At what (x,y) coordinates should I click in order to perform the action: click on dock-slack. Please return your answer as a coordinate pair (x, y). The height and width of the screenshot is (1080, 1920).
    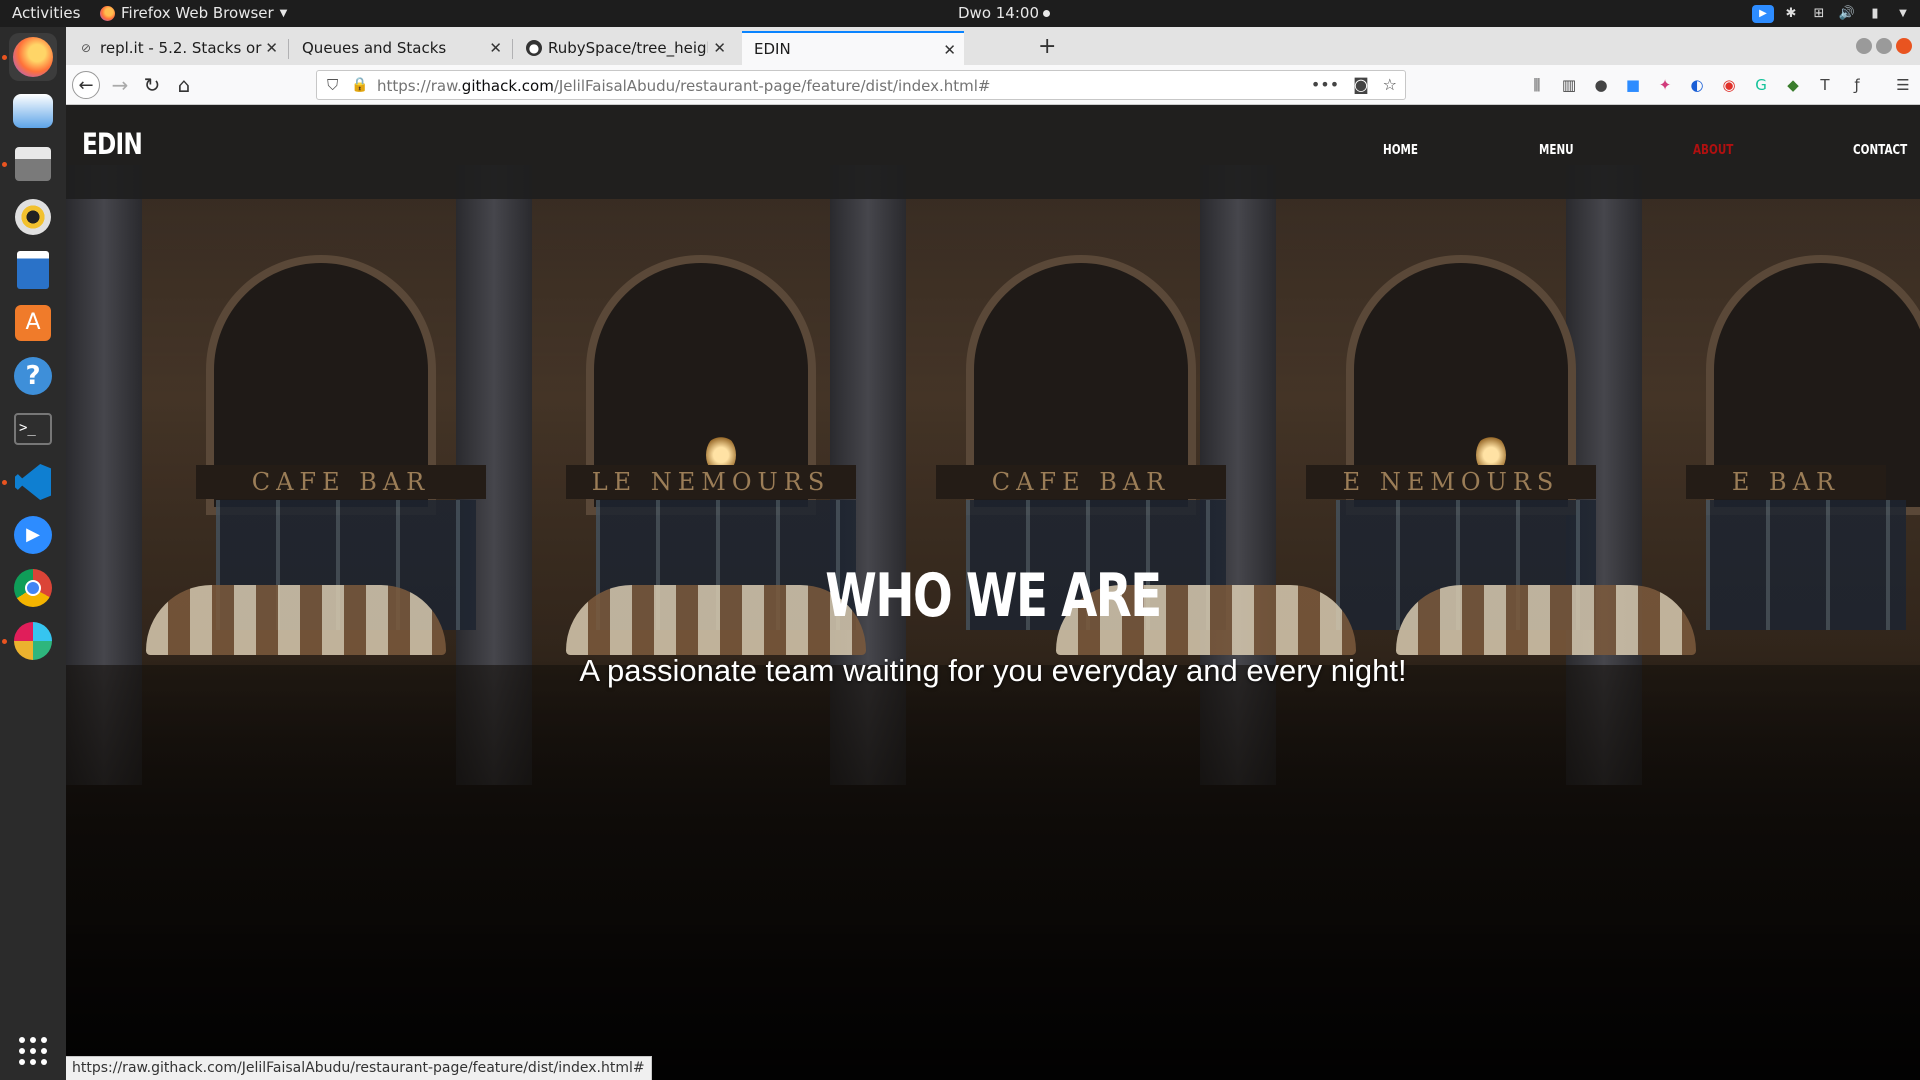
    Looking at the image, I should click on (33, 641).